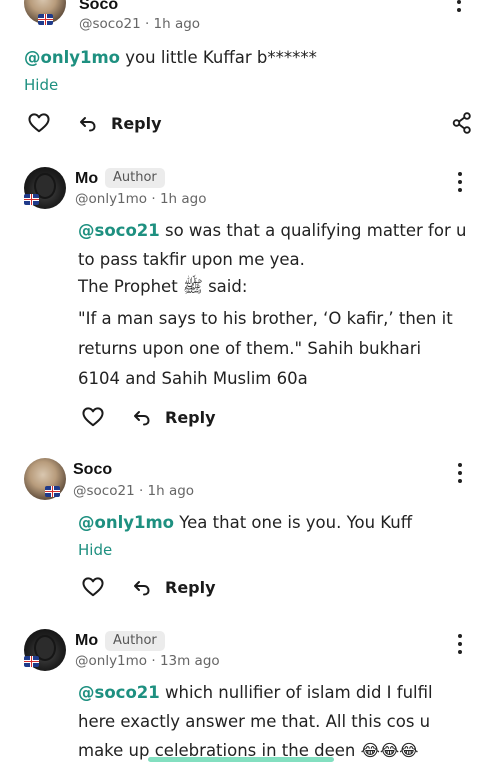  I want to click on scroll-highlight, so click(241, 759).